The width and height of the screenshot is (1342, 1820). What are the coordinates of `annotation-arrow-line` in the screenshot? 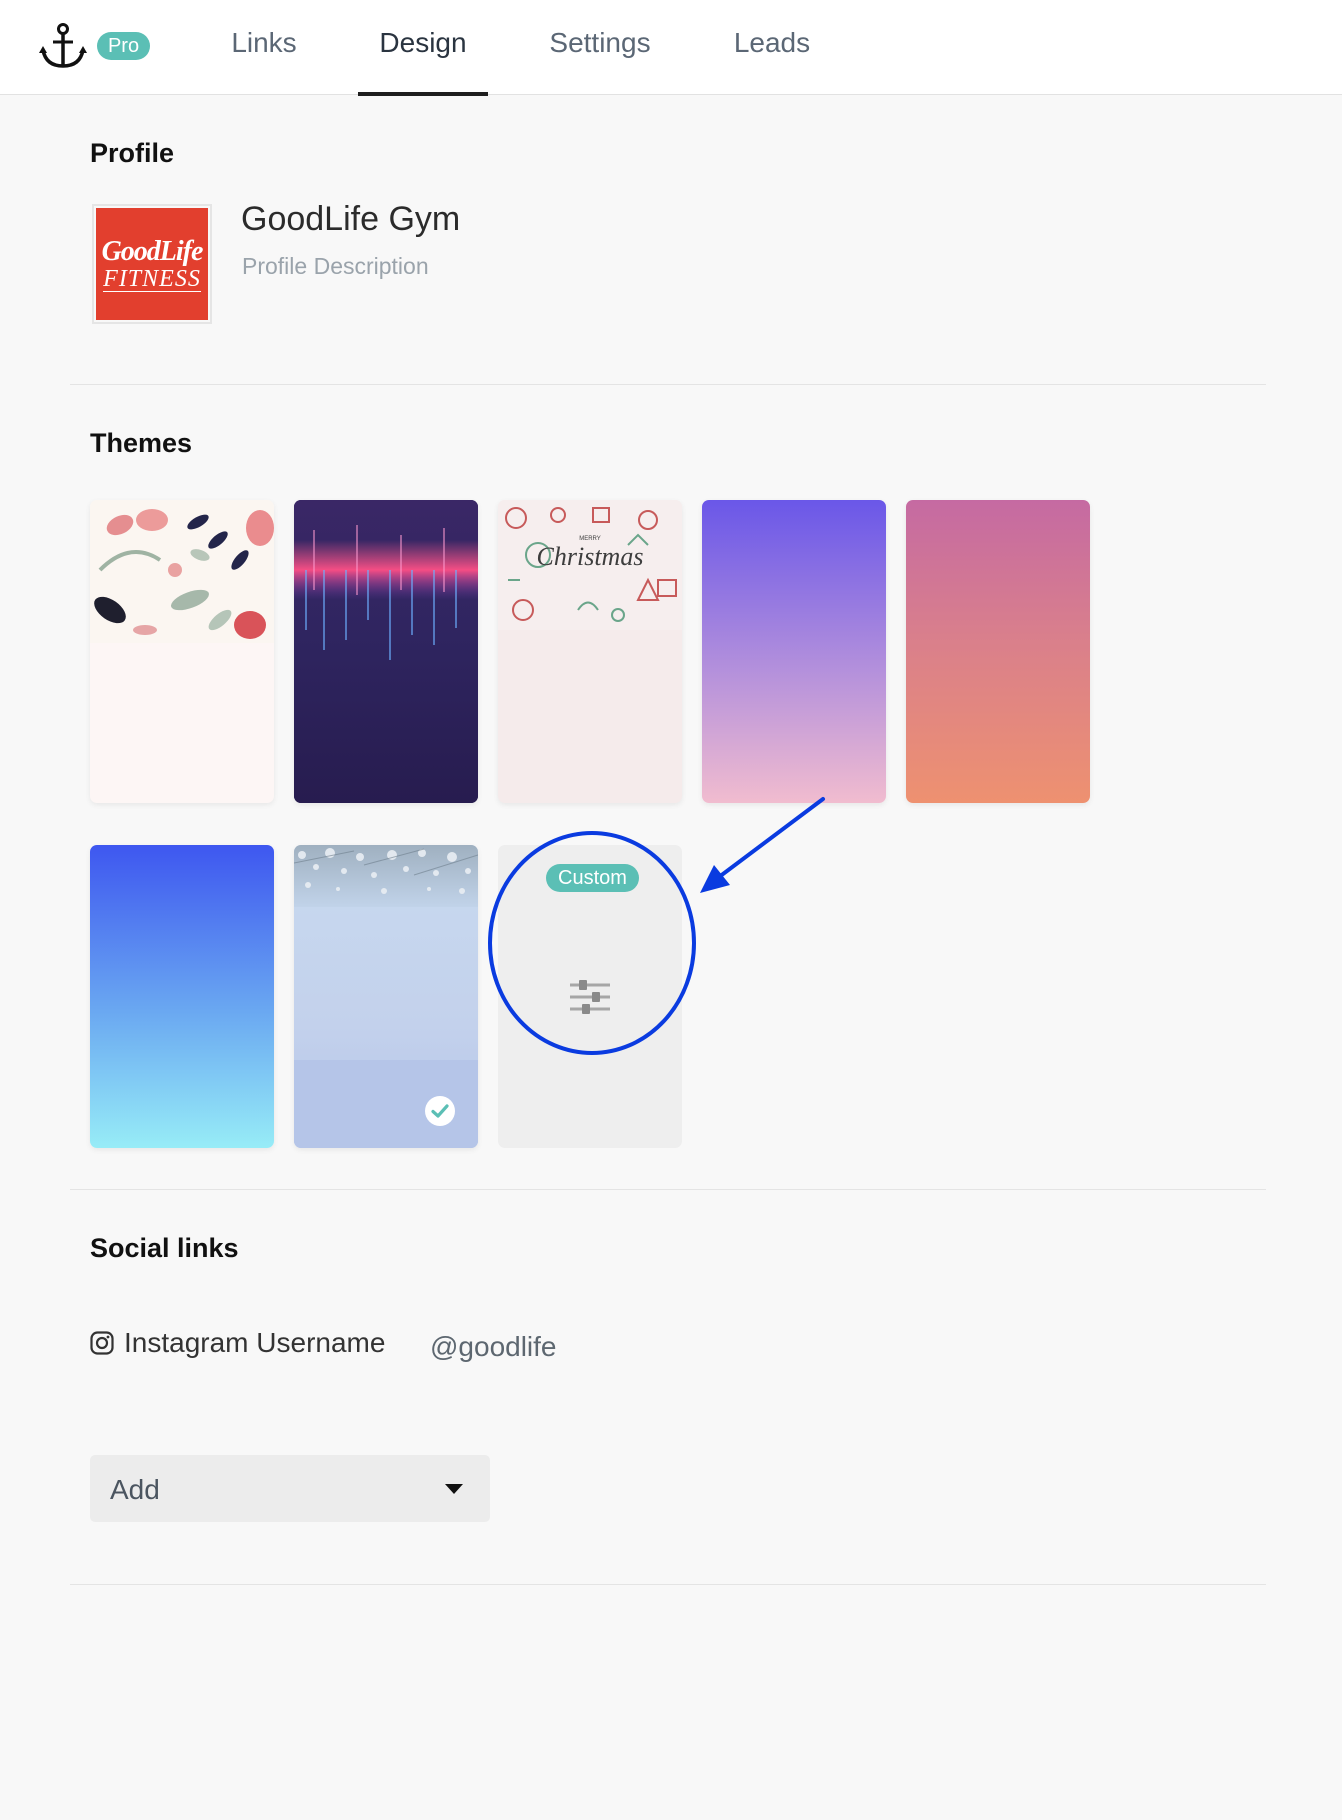 It's located at (769, 839).